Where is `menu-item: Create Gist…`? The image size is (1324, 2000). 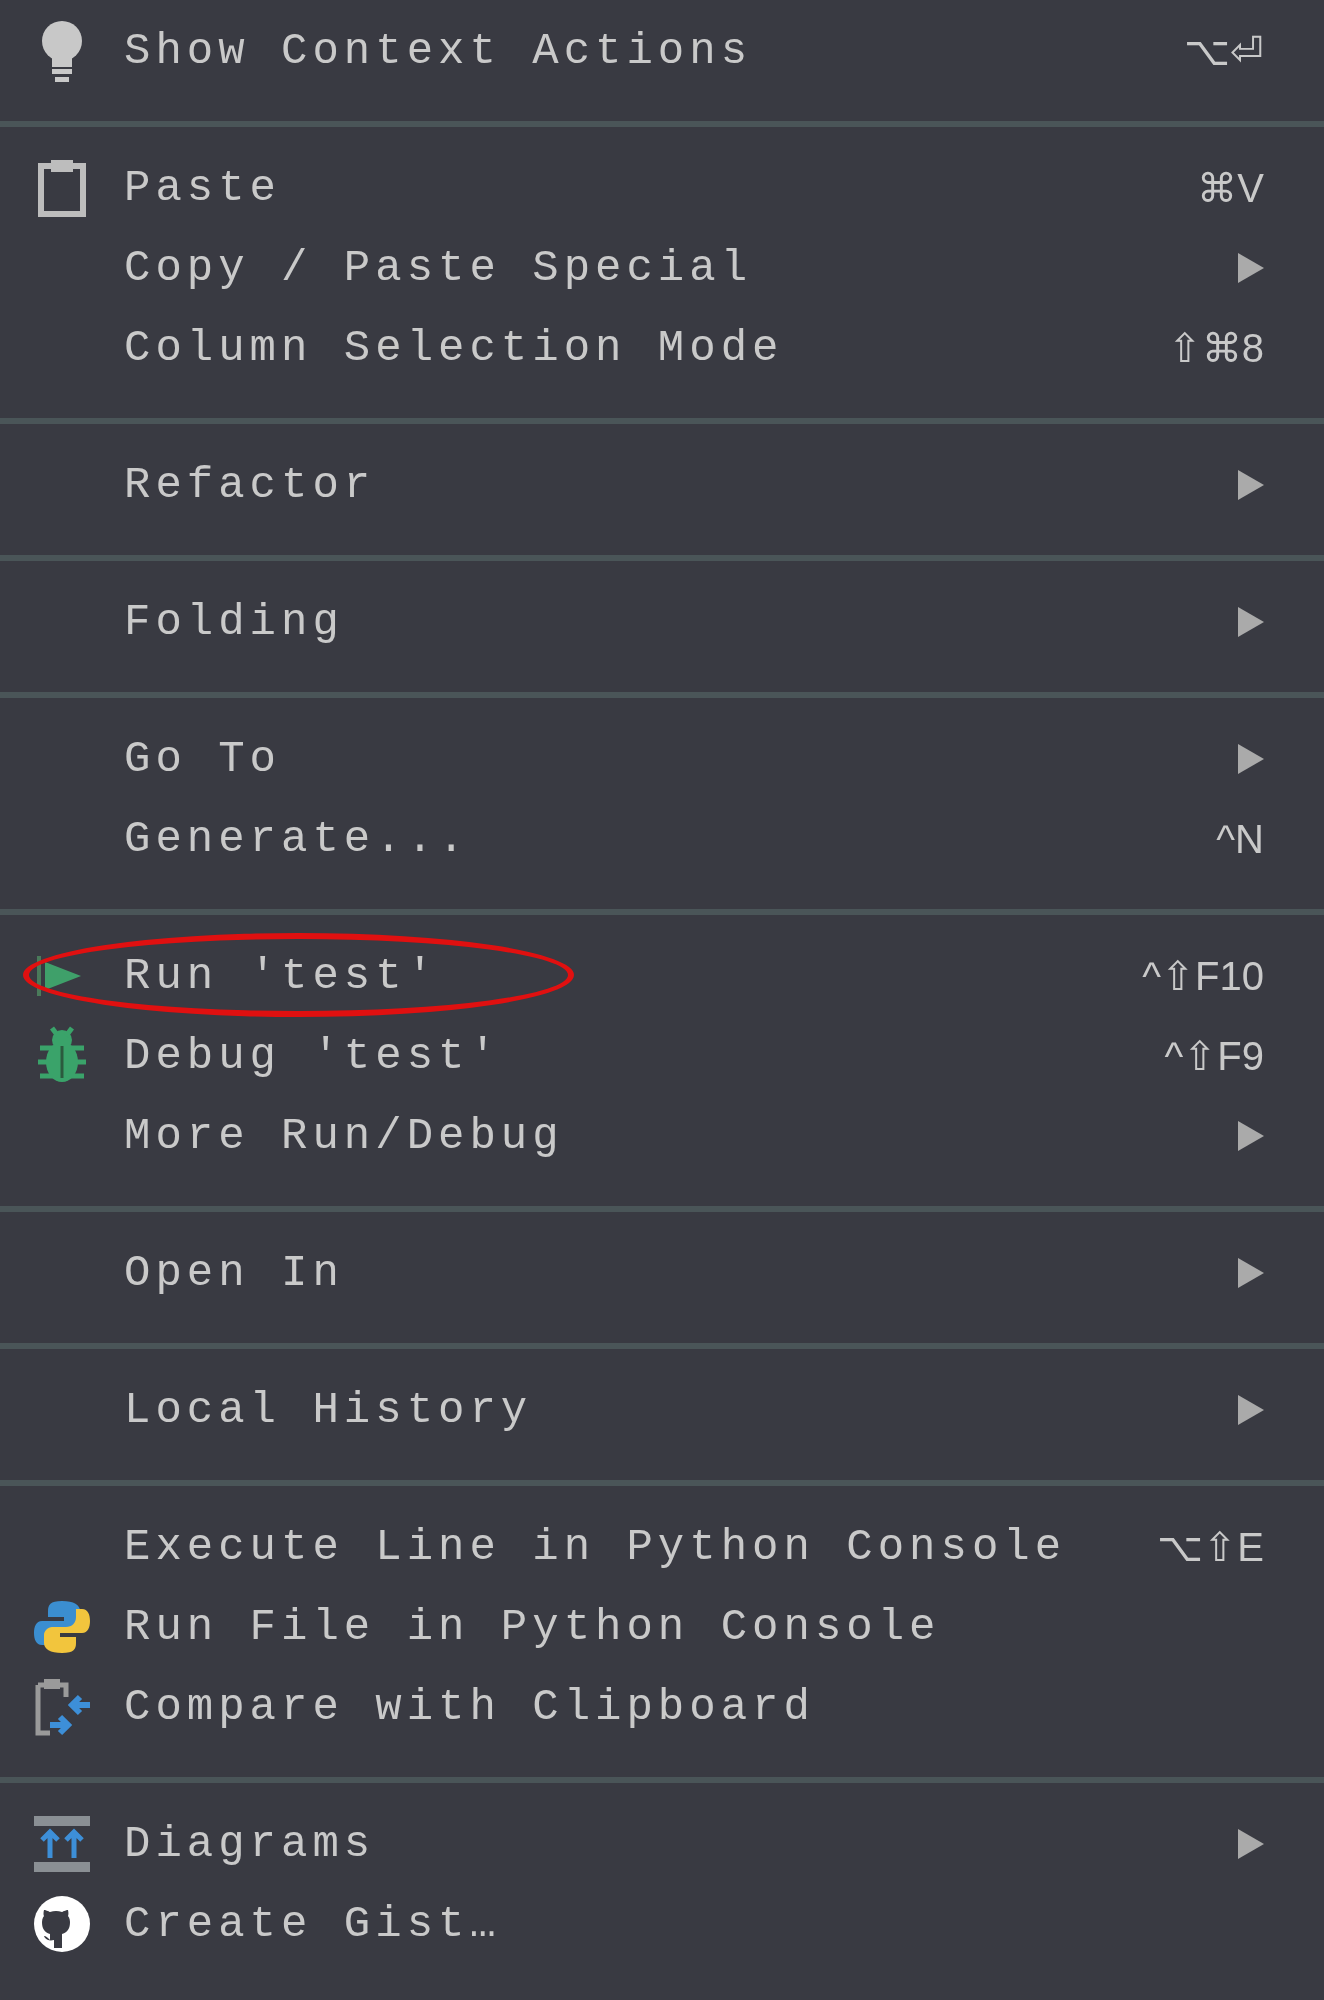 menu-item: Create Gist… is located at coordinates (662, 1924).